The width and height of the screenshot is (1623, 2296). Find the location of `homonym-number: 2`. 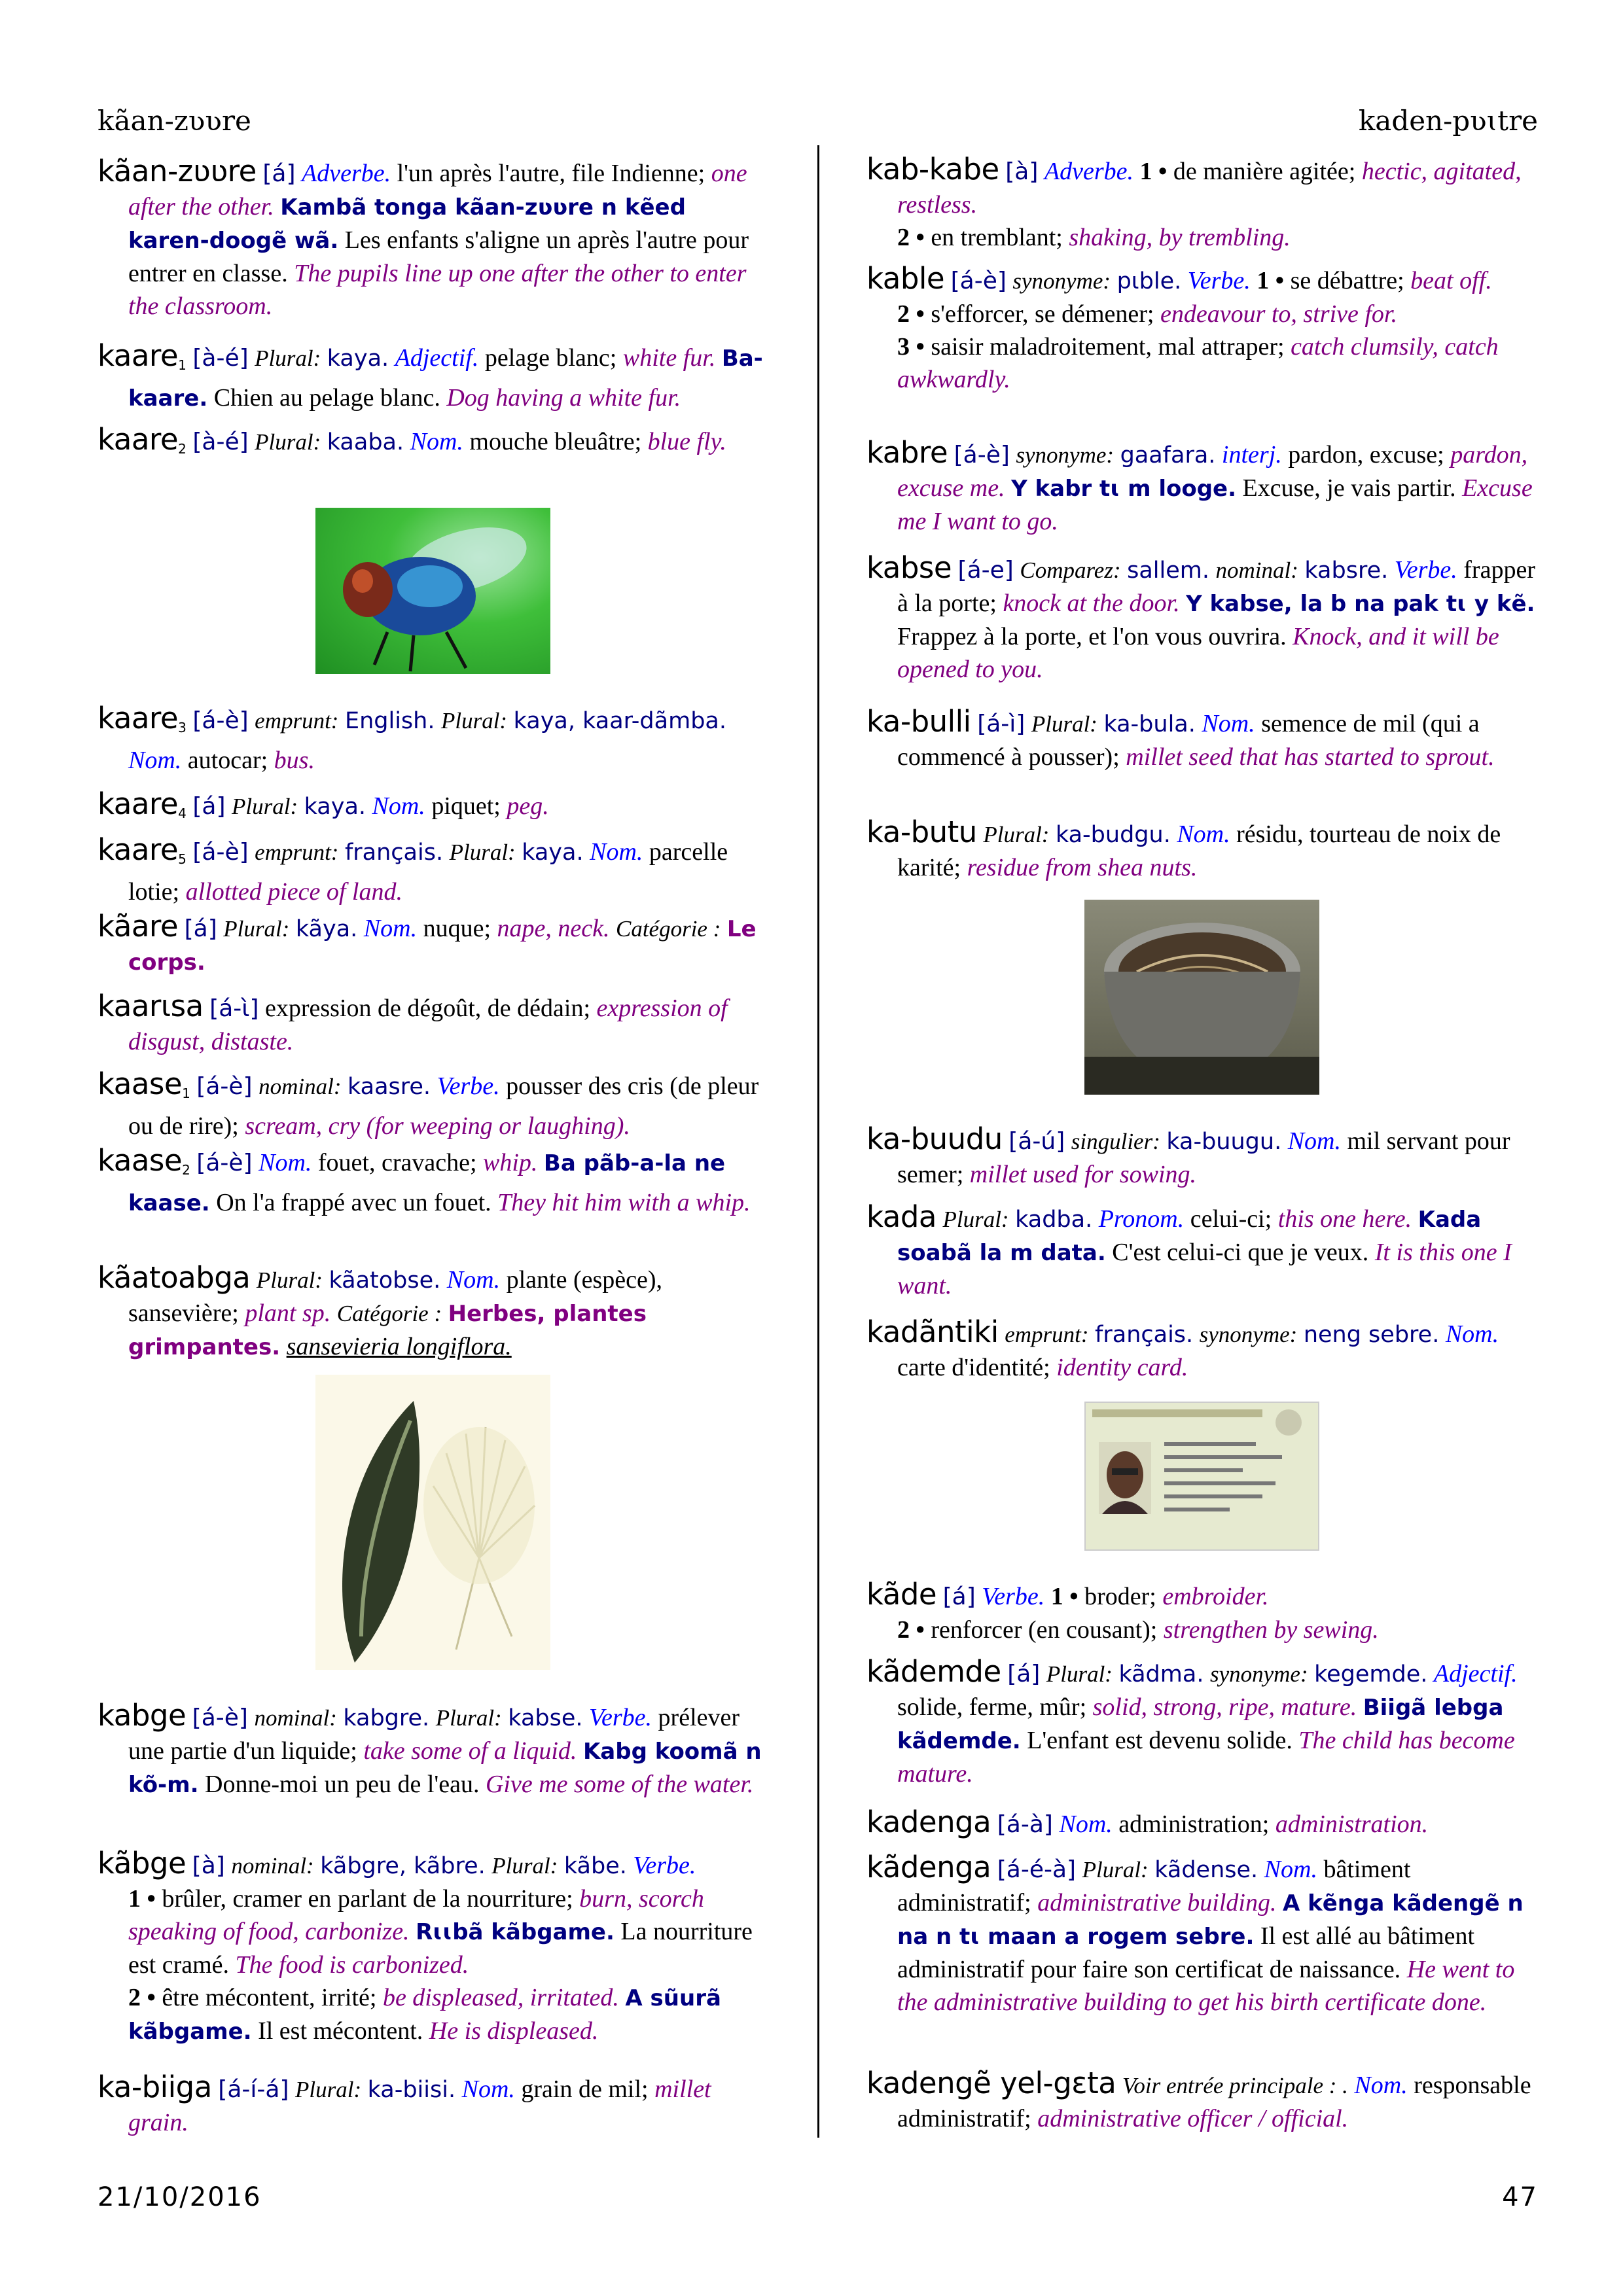

homonym-number: 2 is located at coordinates (182, 449).